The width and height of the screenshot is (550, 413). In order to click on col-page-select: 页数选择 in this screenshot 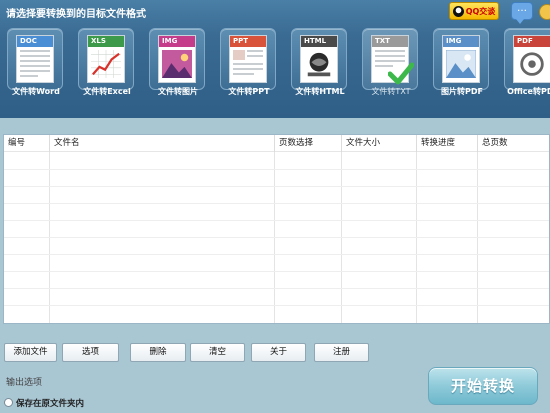, I will do `click(308, 143)`.